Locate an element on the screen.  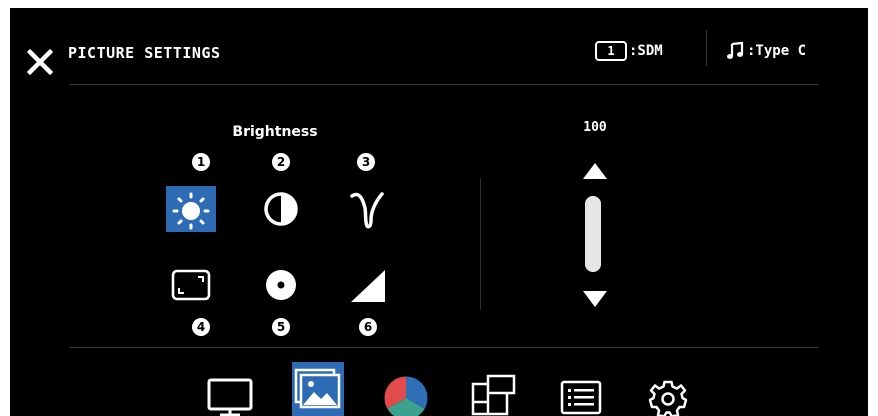
close-icon is located at coordinates (40, 62).